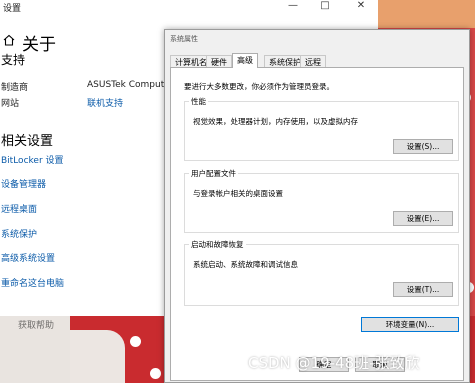 The image size is (475, 383). What do you see at coordinates (426, 14) in the screenshot?
I see `background-top` at bounding box center [426, 14].